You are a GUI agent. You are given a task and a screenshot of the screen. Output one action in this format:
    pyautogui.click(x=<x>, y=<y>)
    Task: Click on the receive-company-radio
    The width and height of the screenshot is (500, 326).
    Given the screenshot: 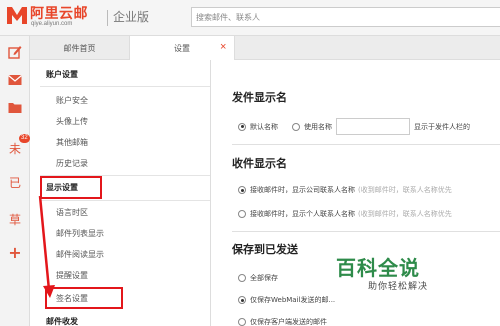 What is the action you would take?
    pyautogui.click(x=242, y=190)
    